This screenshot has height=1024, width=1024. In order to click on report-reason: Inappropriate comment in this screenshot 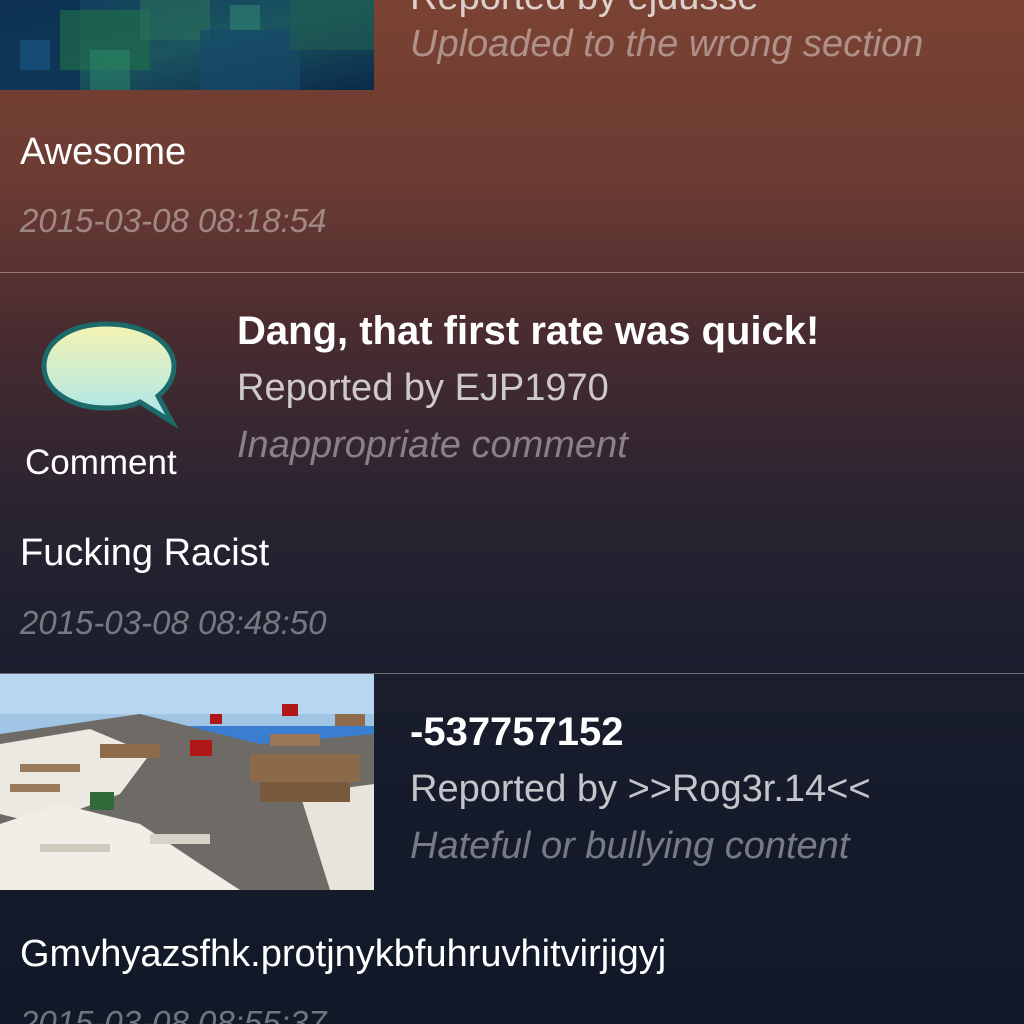, I will do `click(432, 445)`.